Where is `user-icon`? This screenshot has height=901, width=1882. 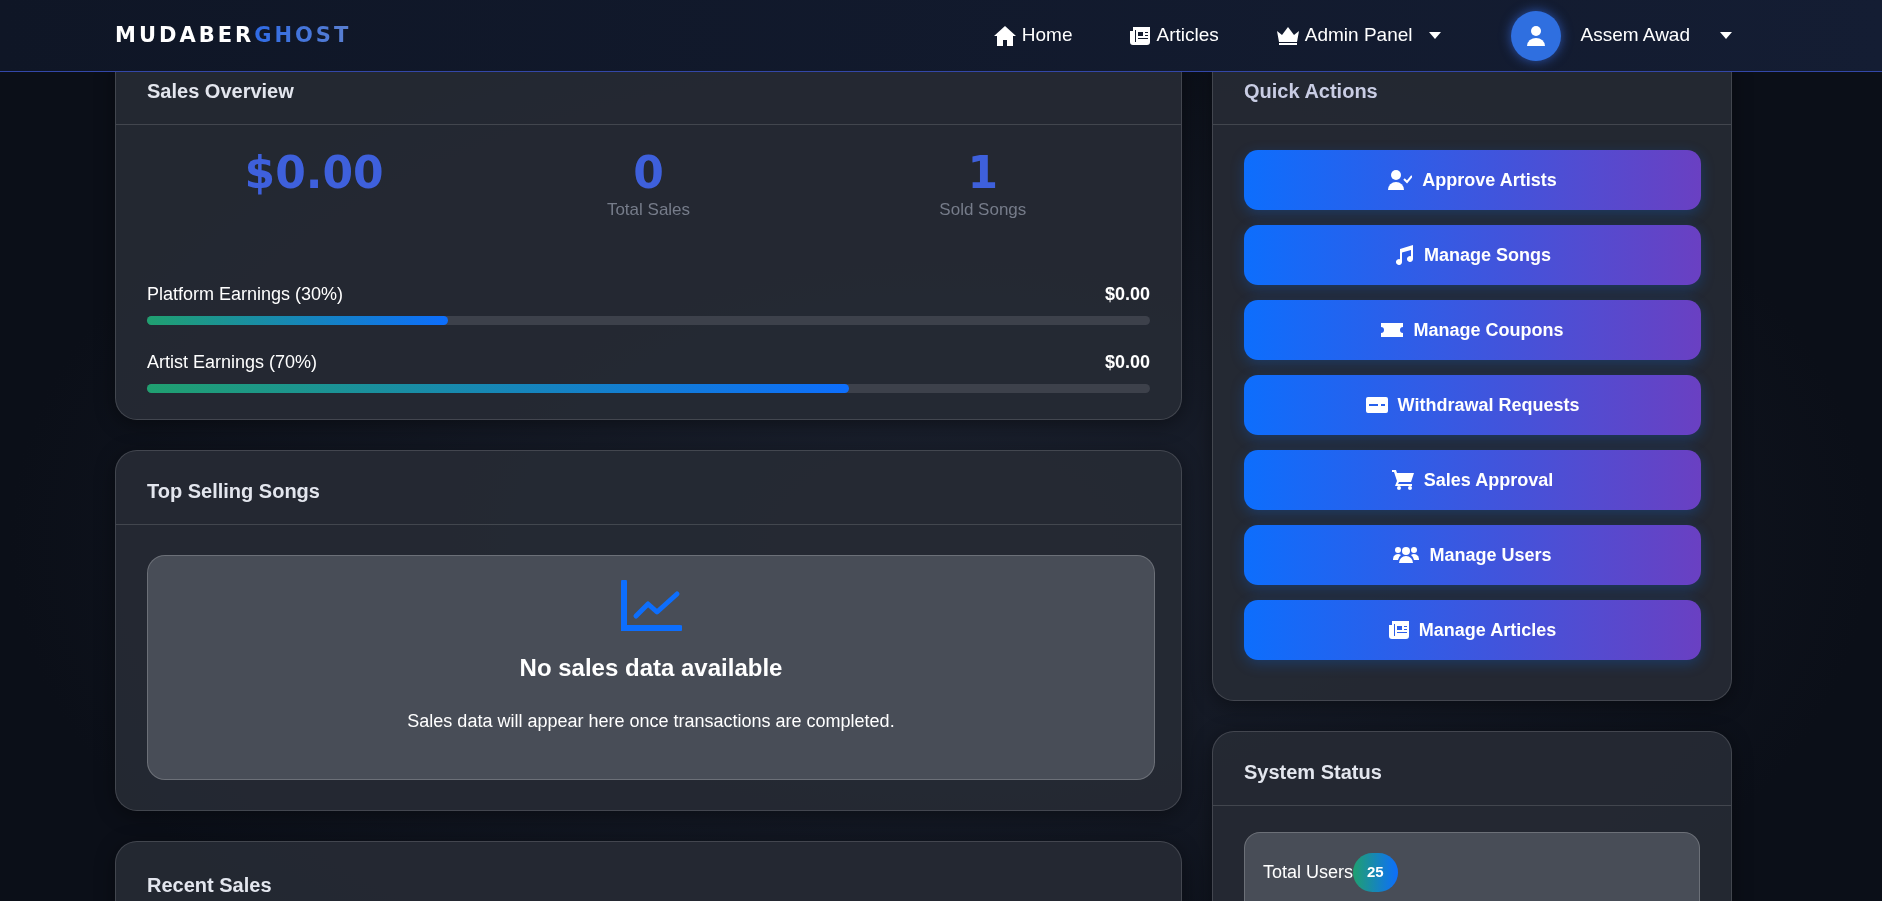
user-icon is located at coordinates (1535, 35).